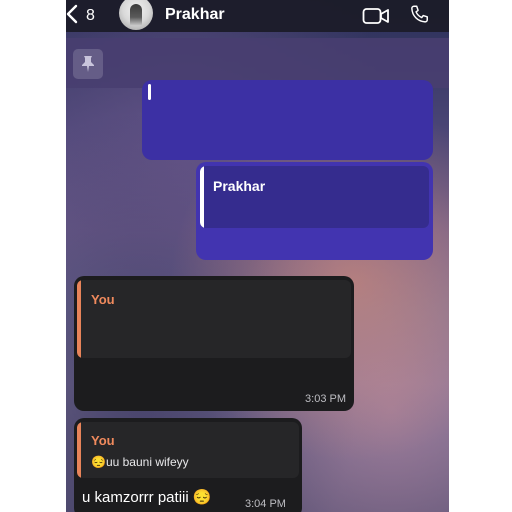  I want to click on reply-author: Prakhar, so click(239, 186).